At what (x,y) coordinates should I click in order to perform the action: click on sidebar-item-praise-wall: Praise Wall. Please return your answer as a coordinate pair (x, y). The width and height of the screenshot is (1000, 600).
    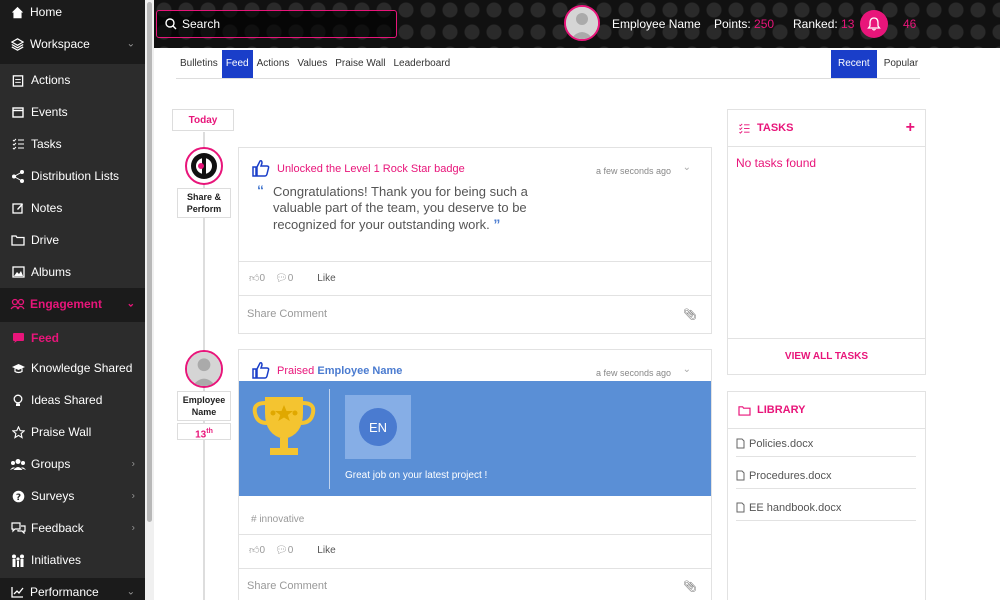
    Looking at the image, I should click on (72, 432).